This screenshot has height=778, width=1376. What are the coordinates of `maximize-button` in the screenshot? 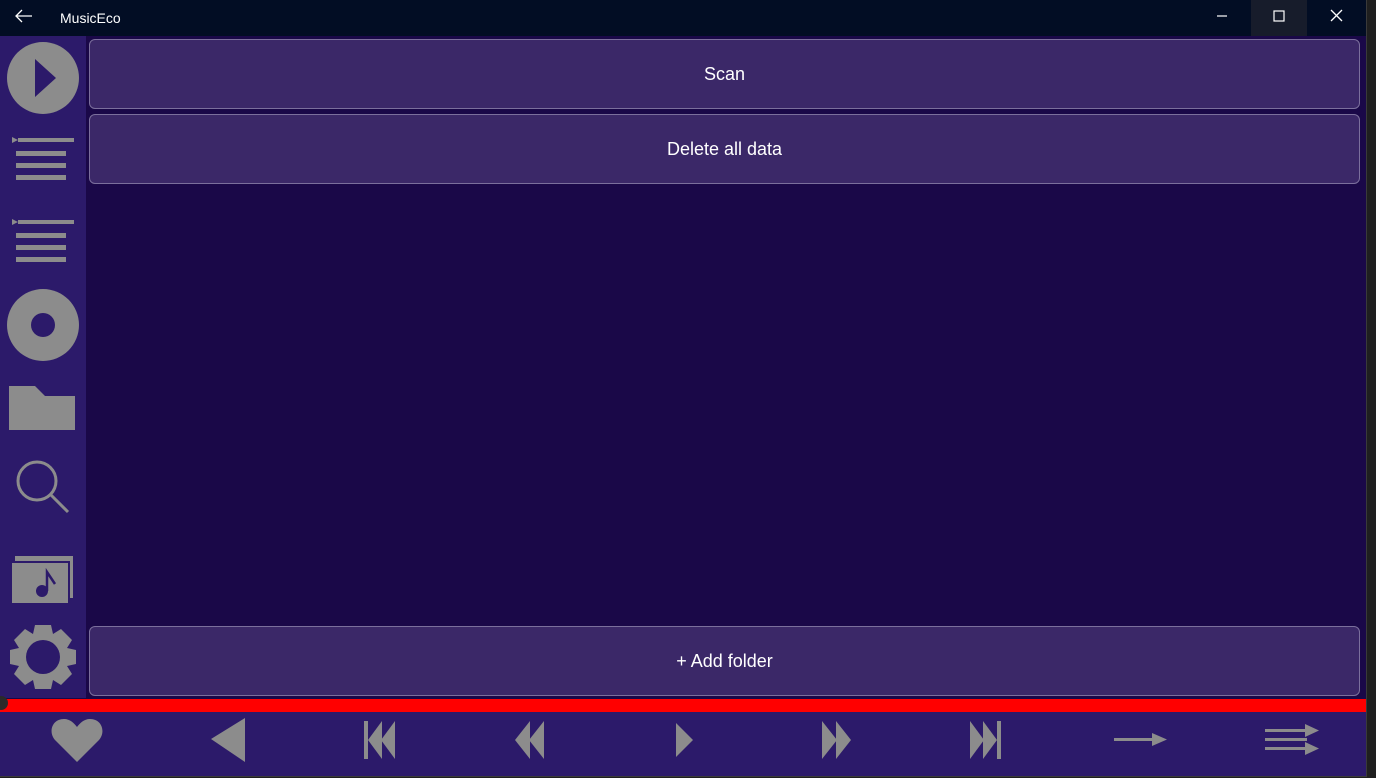 It's located at (1279, 18).